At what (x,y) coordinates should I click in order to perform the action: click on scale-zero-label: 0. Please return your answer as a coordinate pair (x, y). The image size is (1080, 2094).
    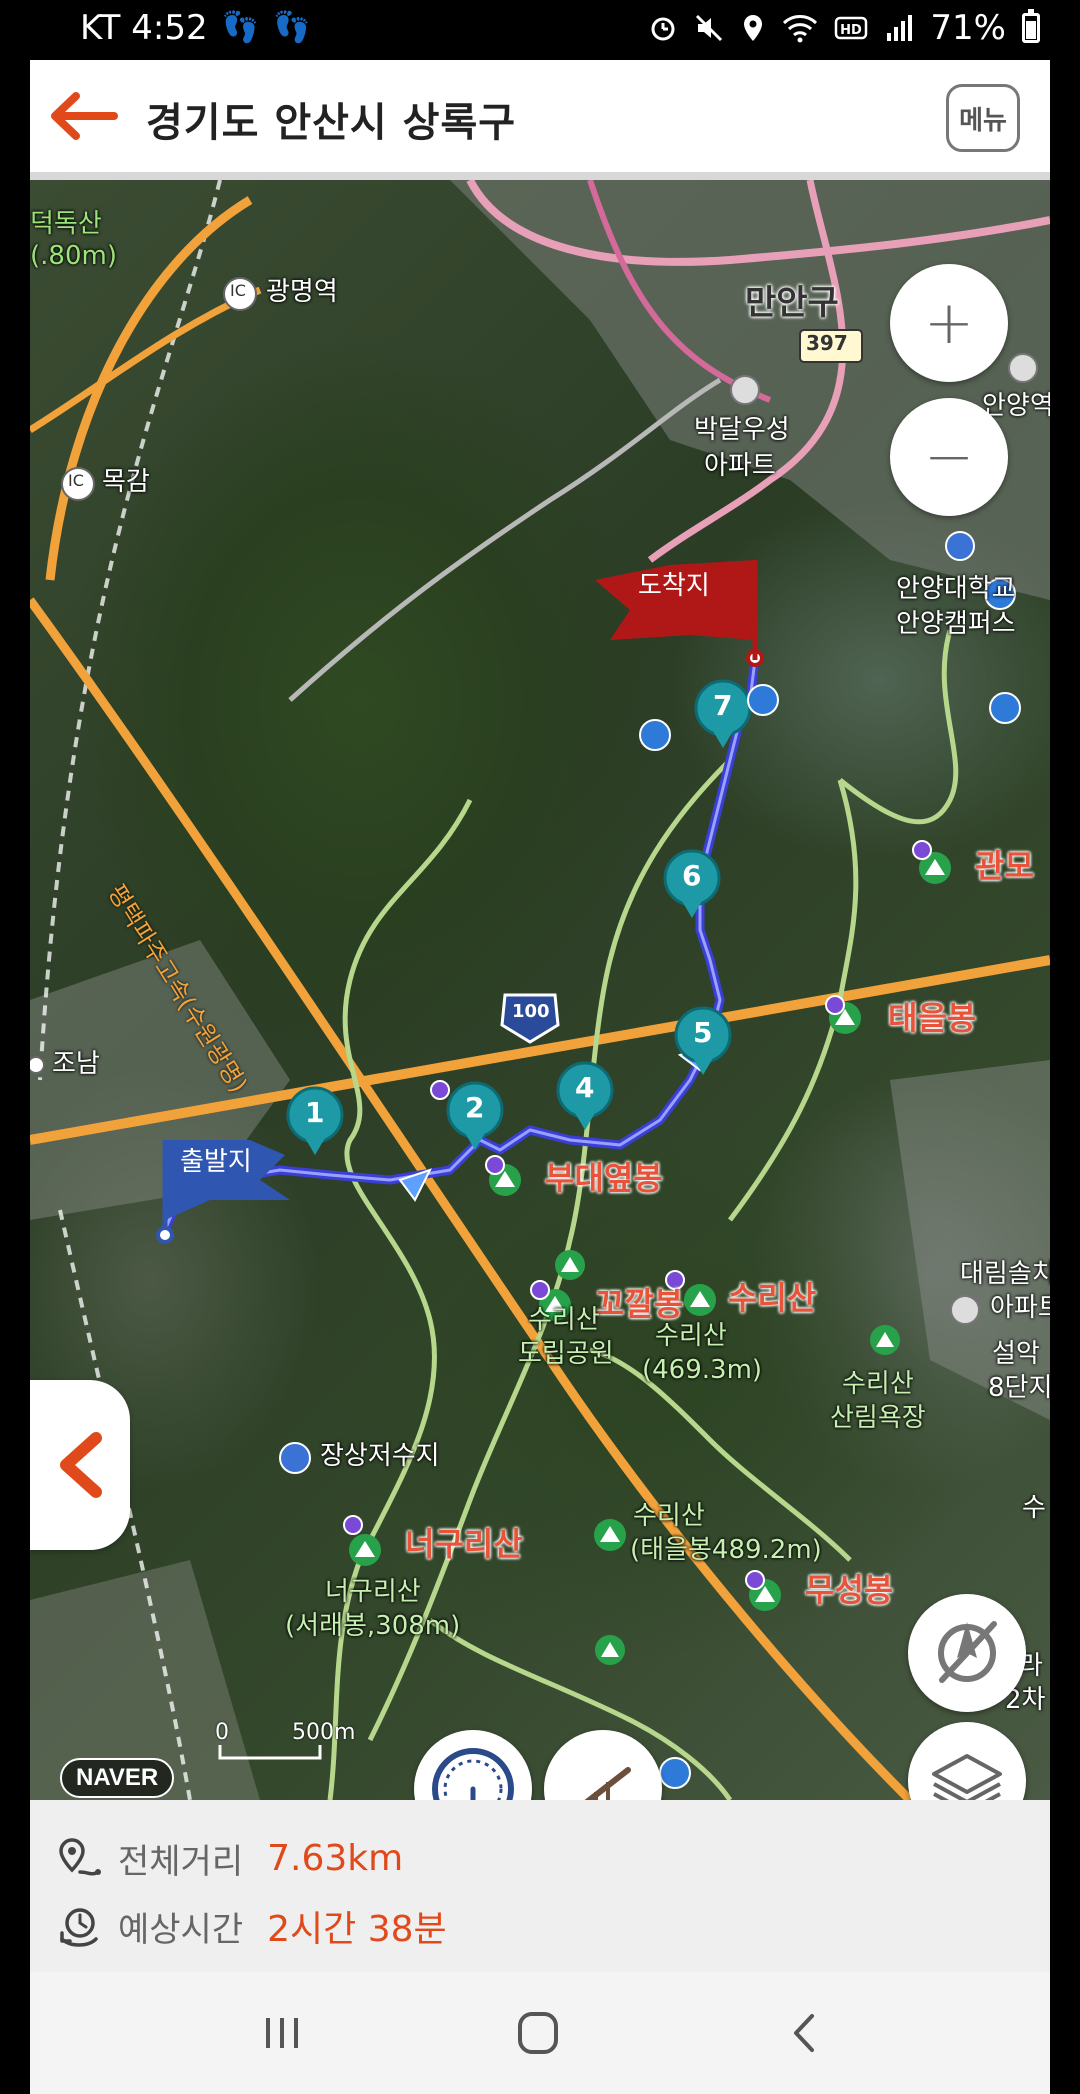
    Looking at the image, I should click on (222, 1732).